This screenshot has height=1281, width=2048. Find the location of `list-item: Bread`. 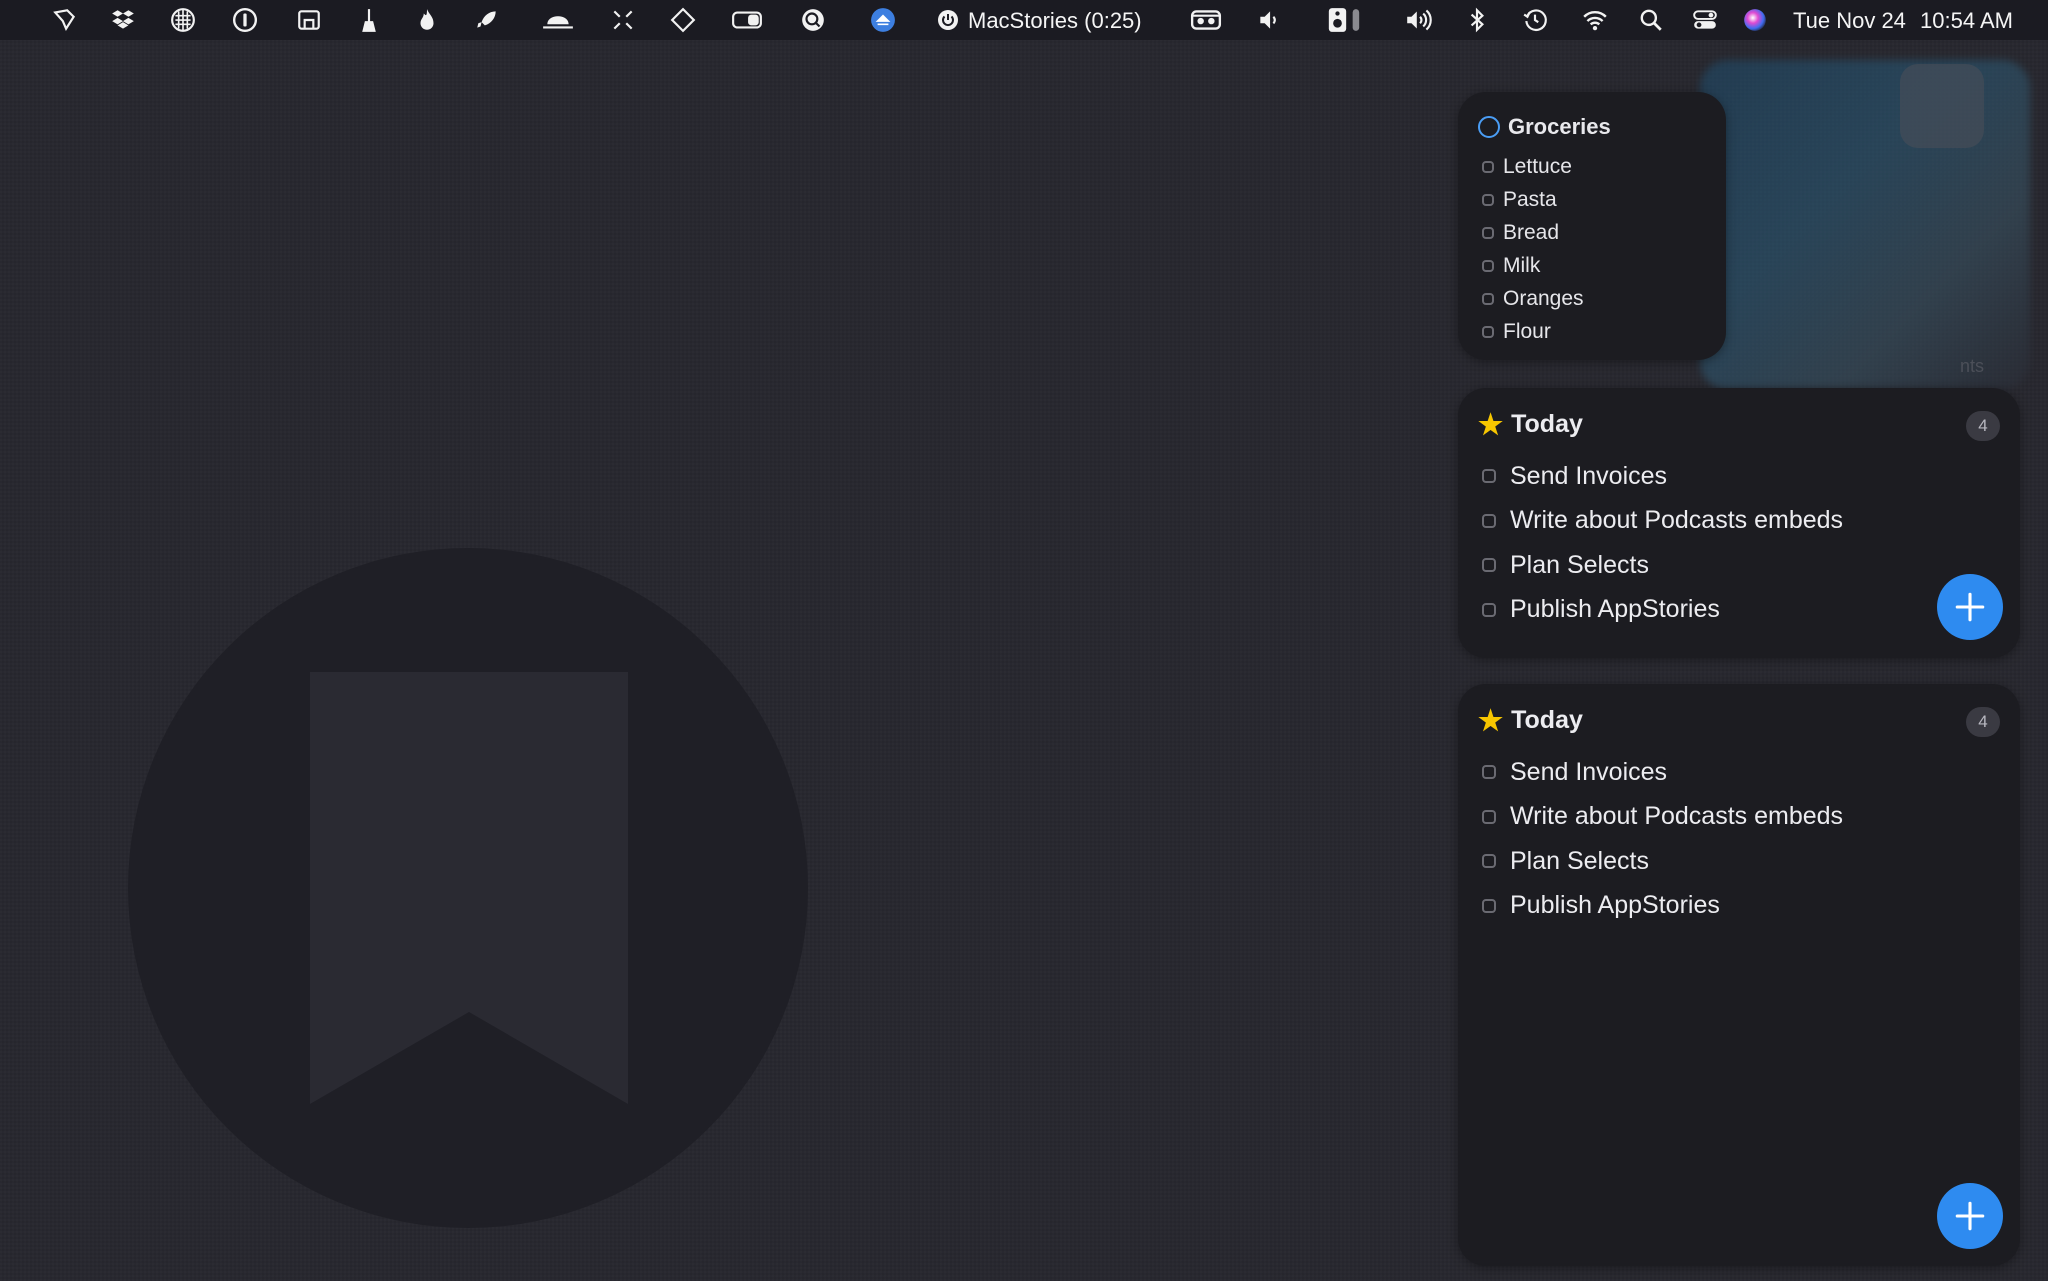

list-item: Bread is located at coordinates (1533, 232).